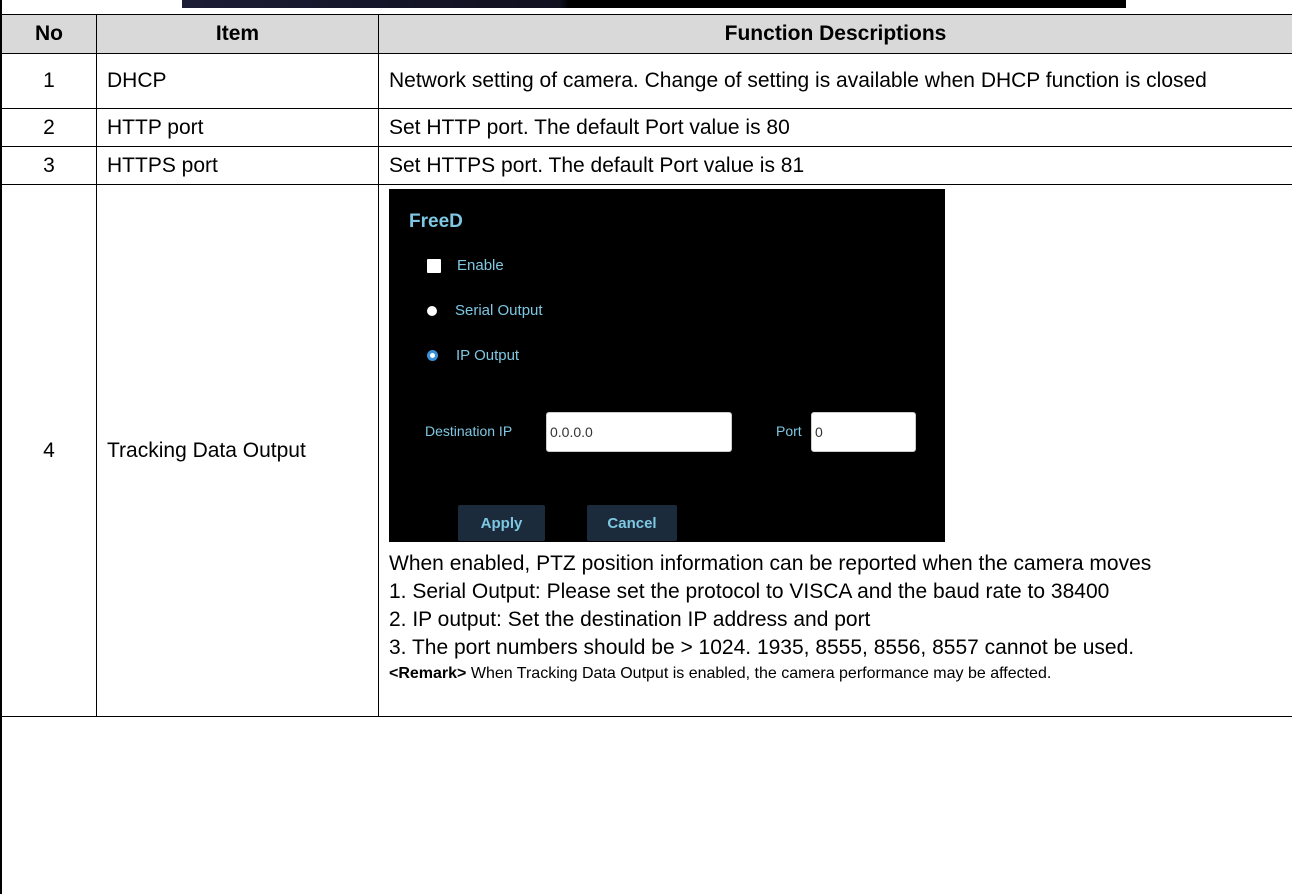 Image resolution: width=1292 pixels, height=894 pixels. Describe the element at coordinates (49, 127) in the screenshot. I see `row-no: 2` at that location.